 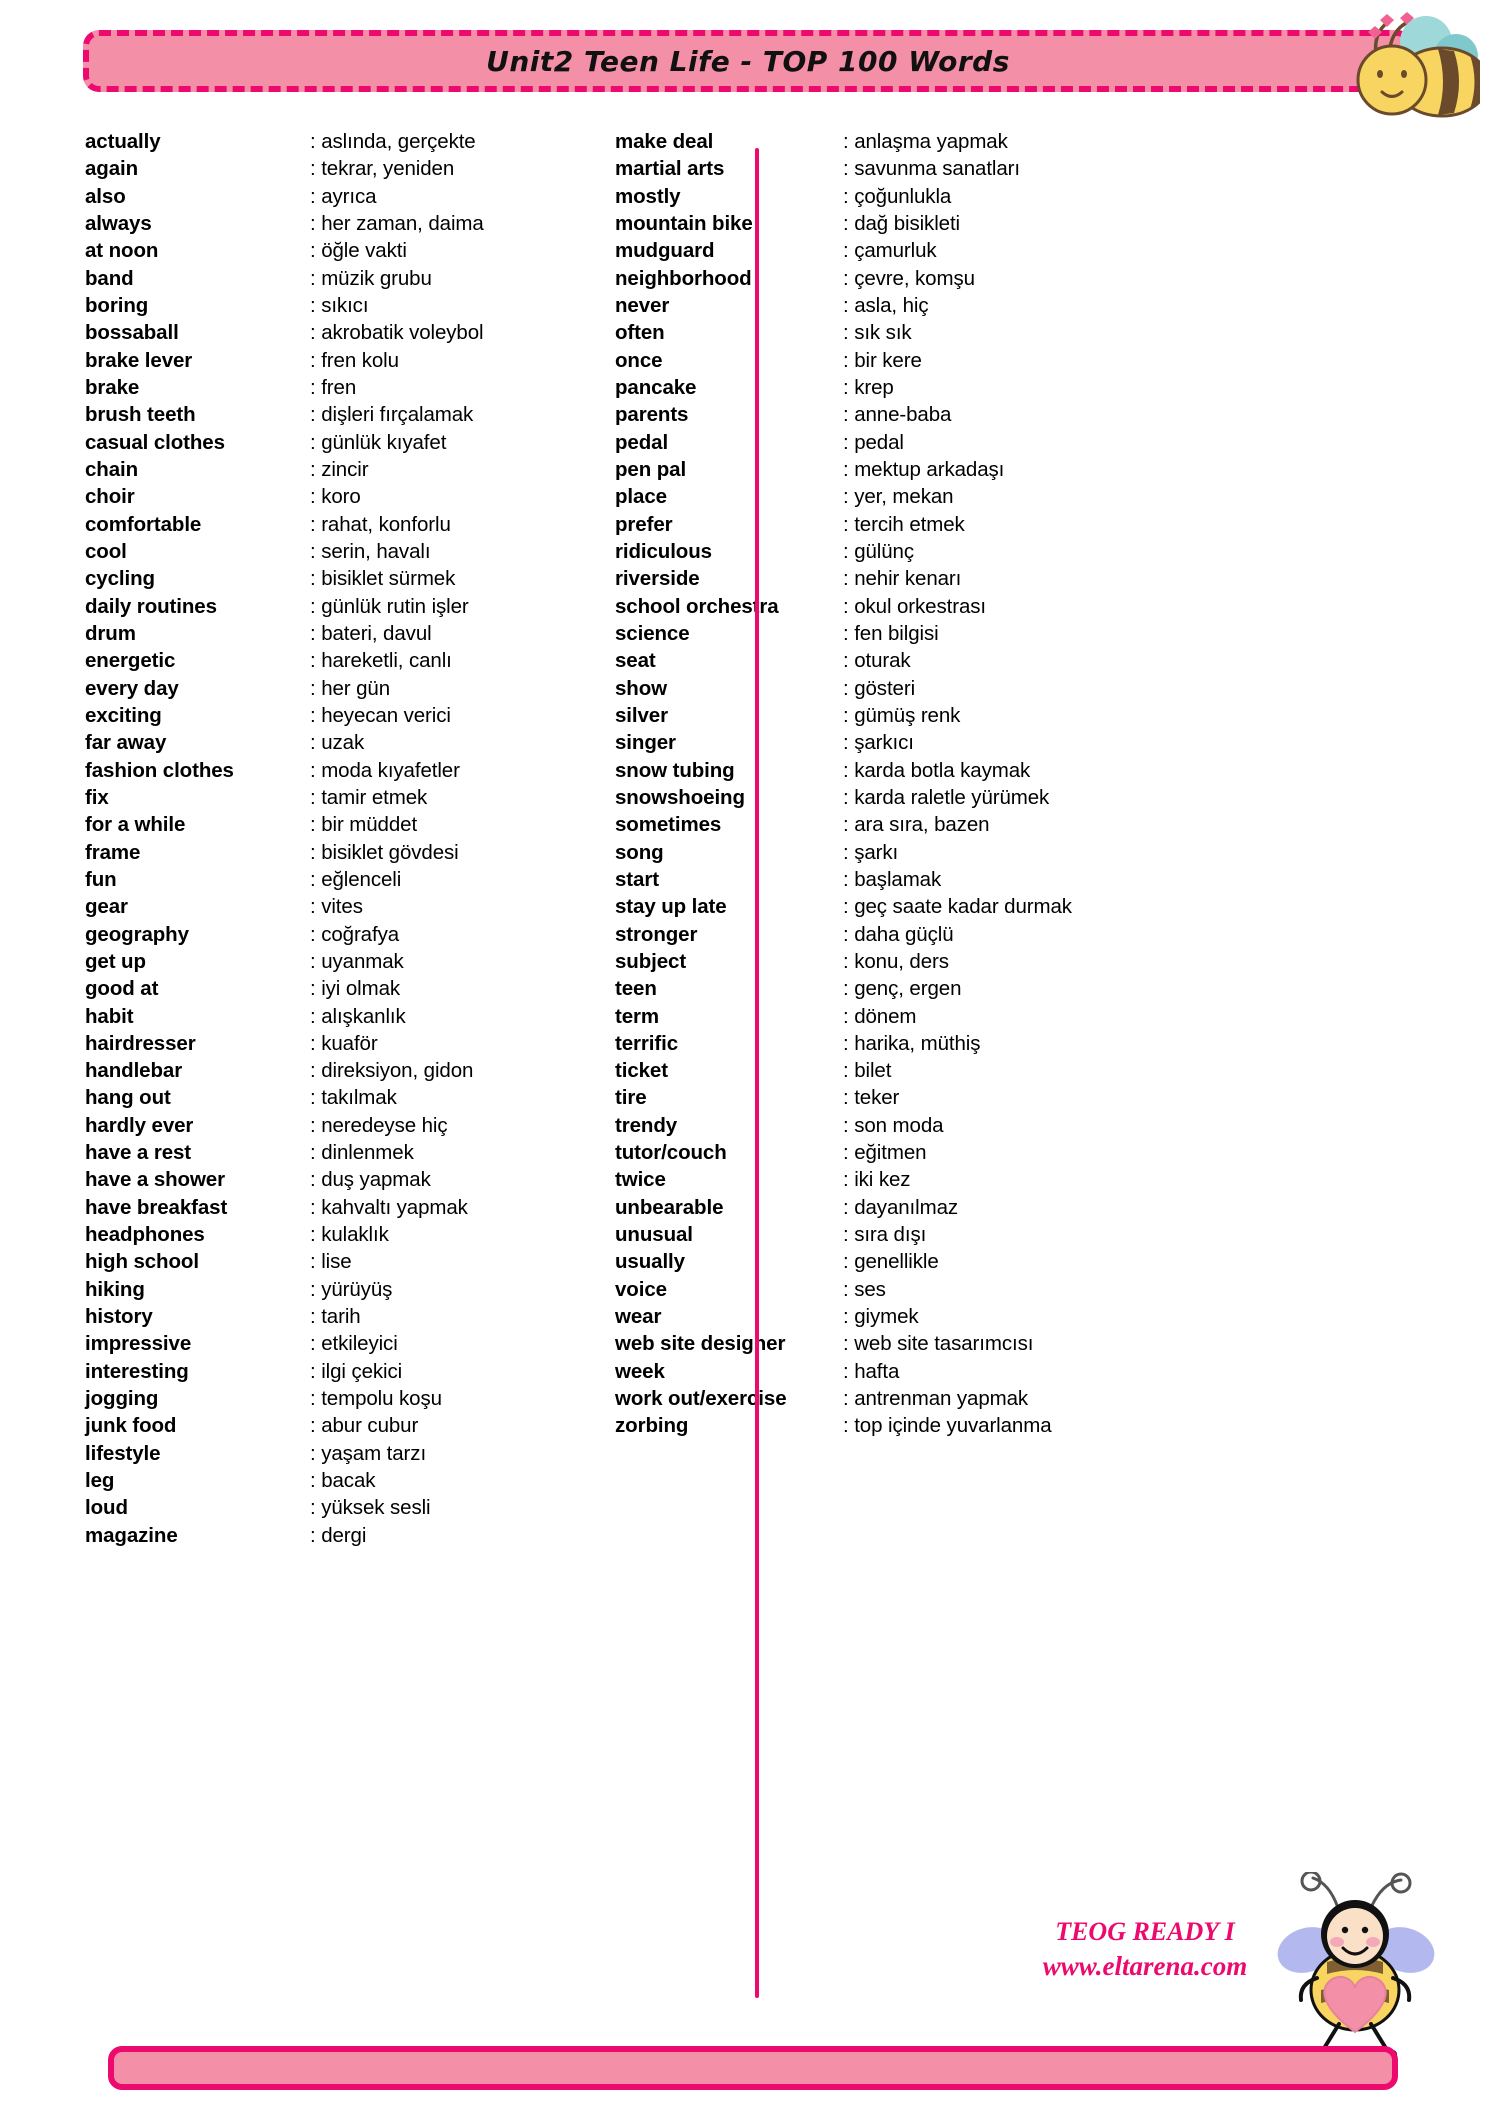 What do you see at coordinates (668, 825) in the screenshot?
I see `vocabulary-word: sometimes` at bounding box center [668, 825].